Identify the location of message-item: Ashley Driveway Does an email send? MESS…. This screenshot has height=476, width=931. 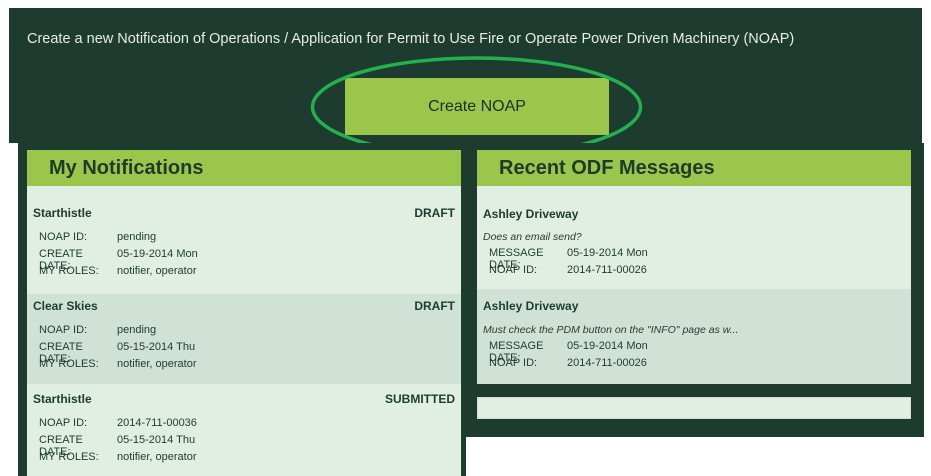
(694, 237).